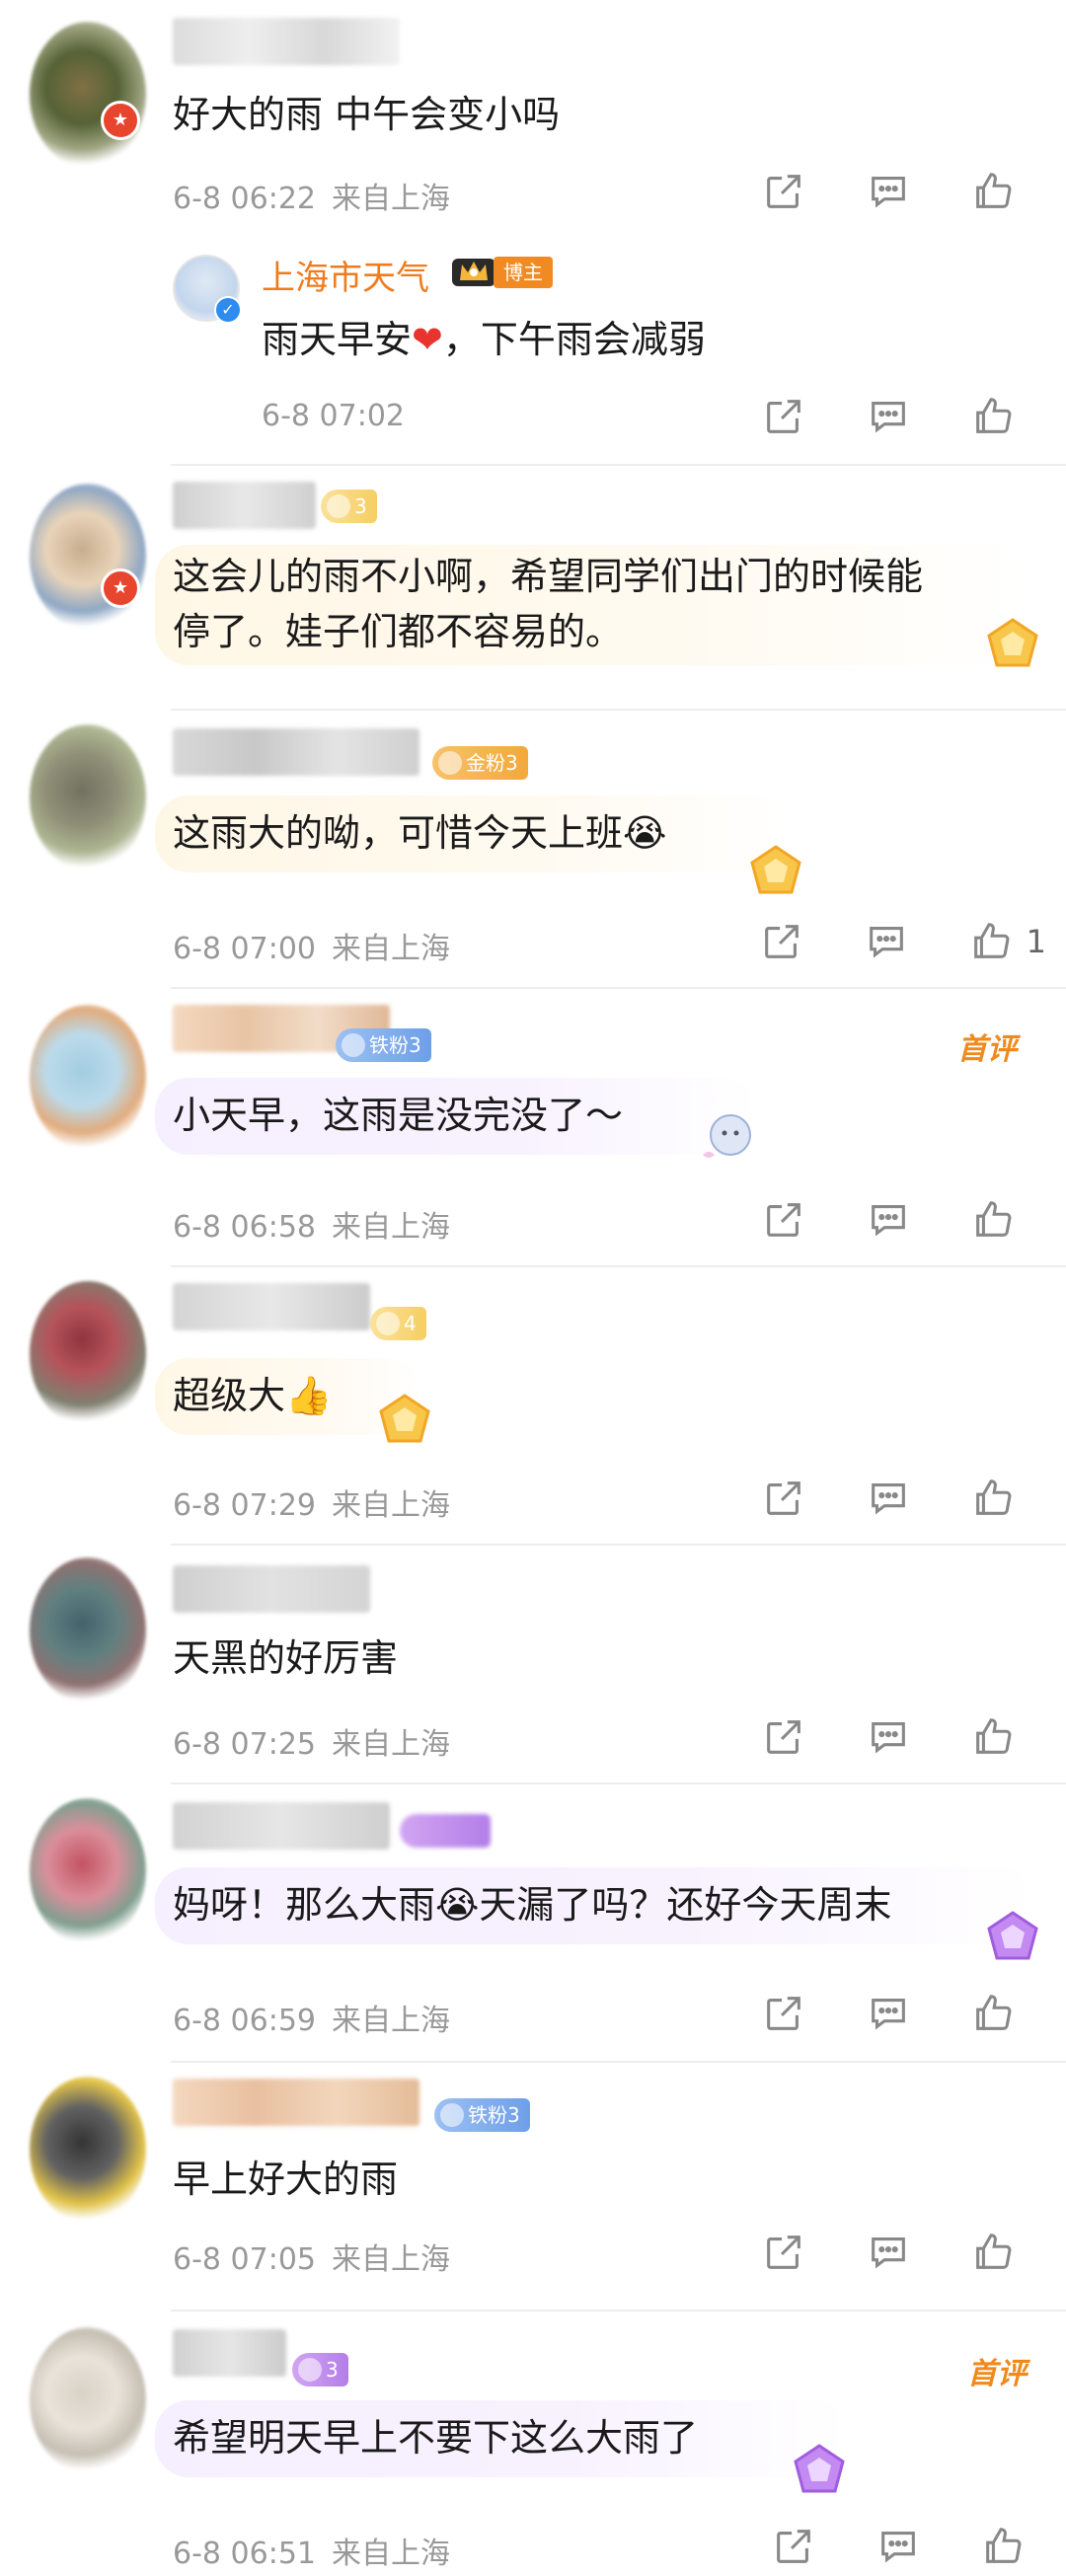  Describe the element at coordinates (533, 1128) in the screenshot. I see `comment-item: 铁粉3 首评 小天早，这雨是没完没了～ 6-8 06:58 来自上海` at that location.